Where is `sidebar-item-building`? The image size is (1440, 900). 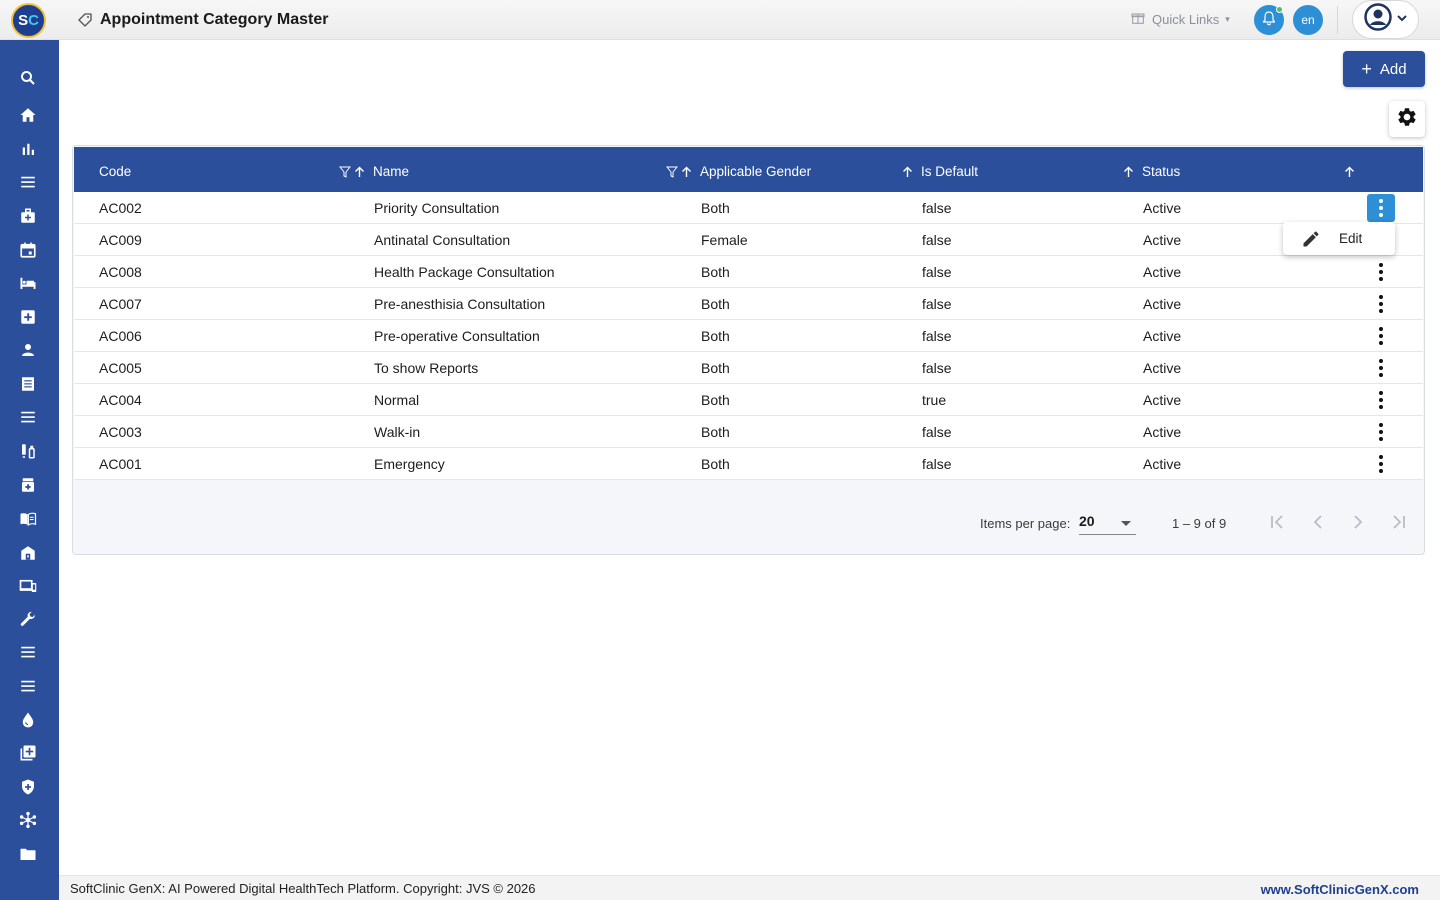
sidebar-item-building is located at coordinates (28, 555).